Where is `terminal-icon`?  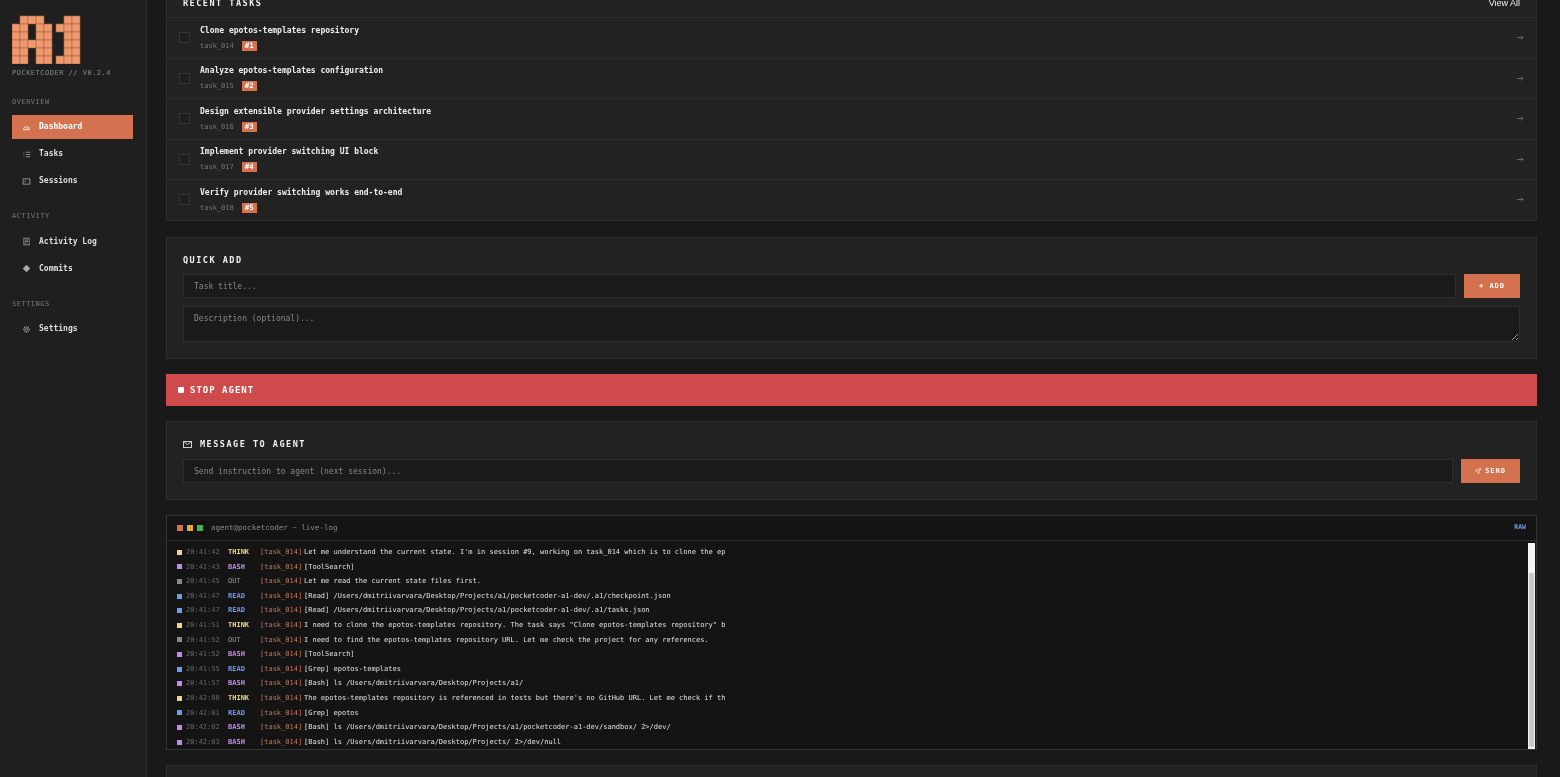
terminal-icon is located at coordinates (26, 181).